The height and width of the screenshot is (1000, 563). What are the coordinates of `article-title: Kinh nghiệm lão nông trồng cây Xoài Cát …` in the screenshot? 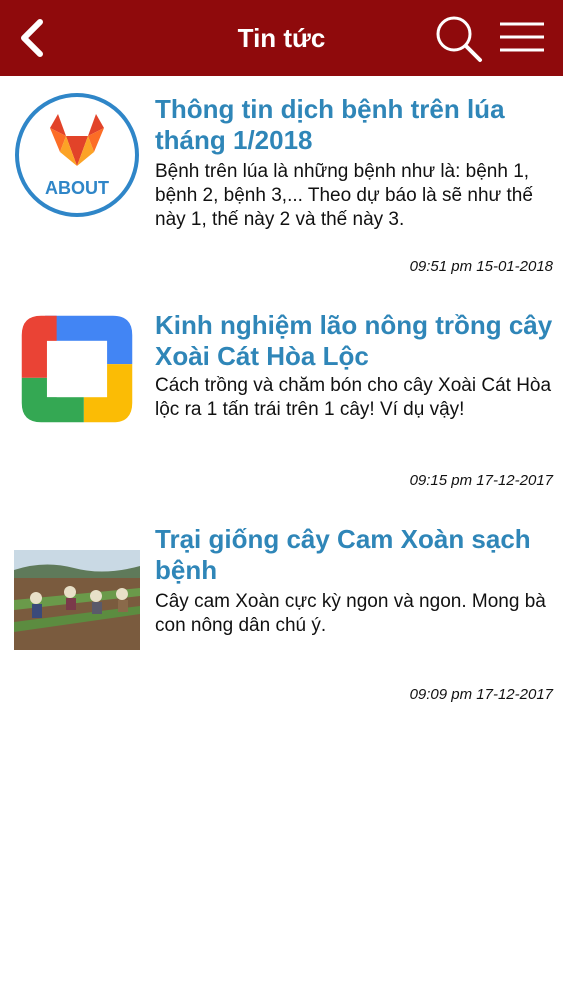 It's located at (355, 341).